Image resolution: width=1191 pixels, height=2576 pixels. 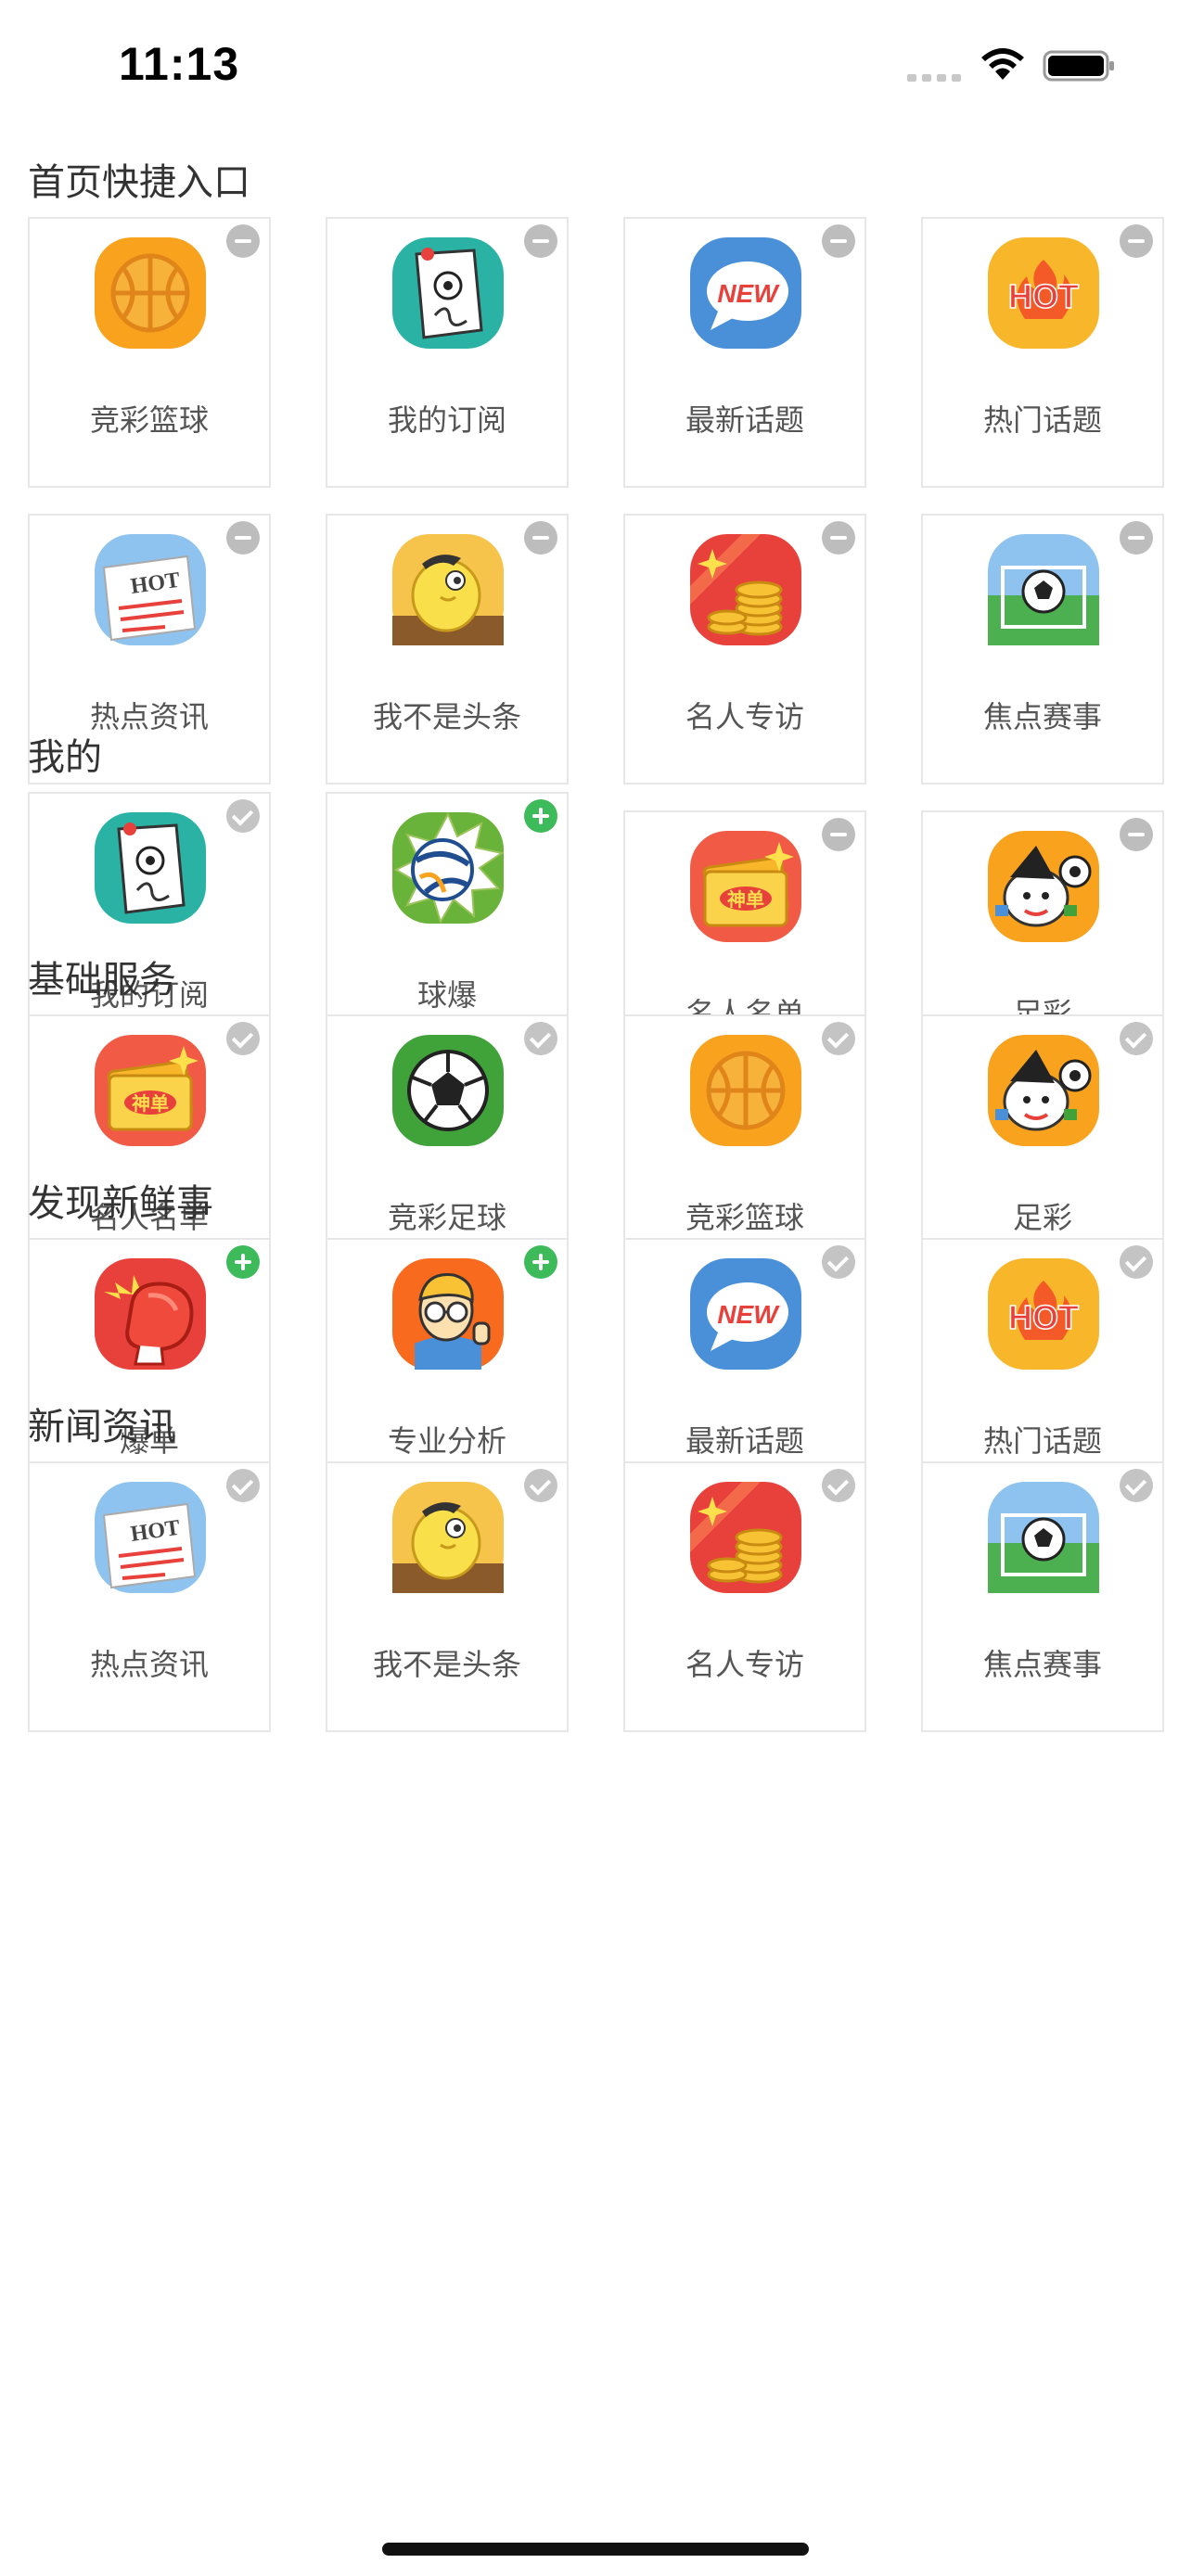 I want to click on shortcut-tile: NEW 最新话题, so click(x=744, y=353).